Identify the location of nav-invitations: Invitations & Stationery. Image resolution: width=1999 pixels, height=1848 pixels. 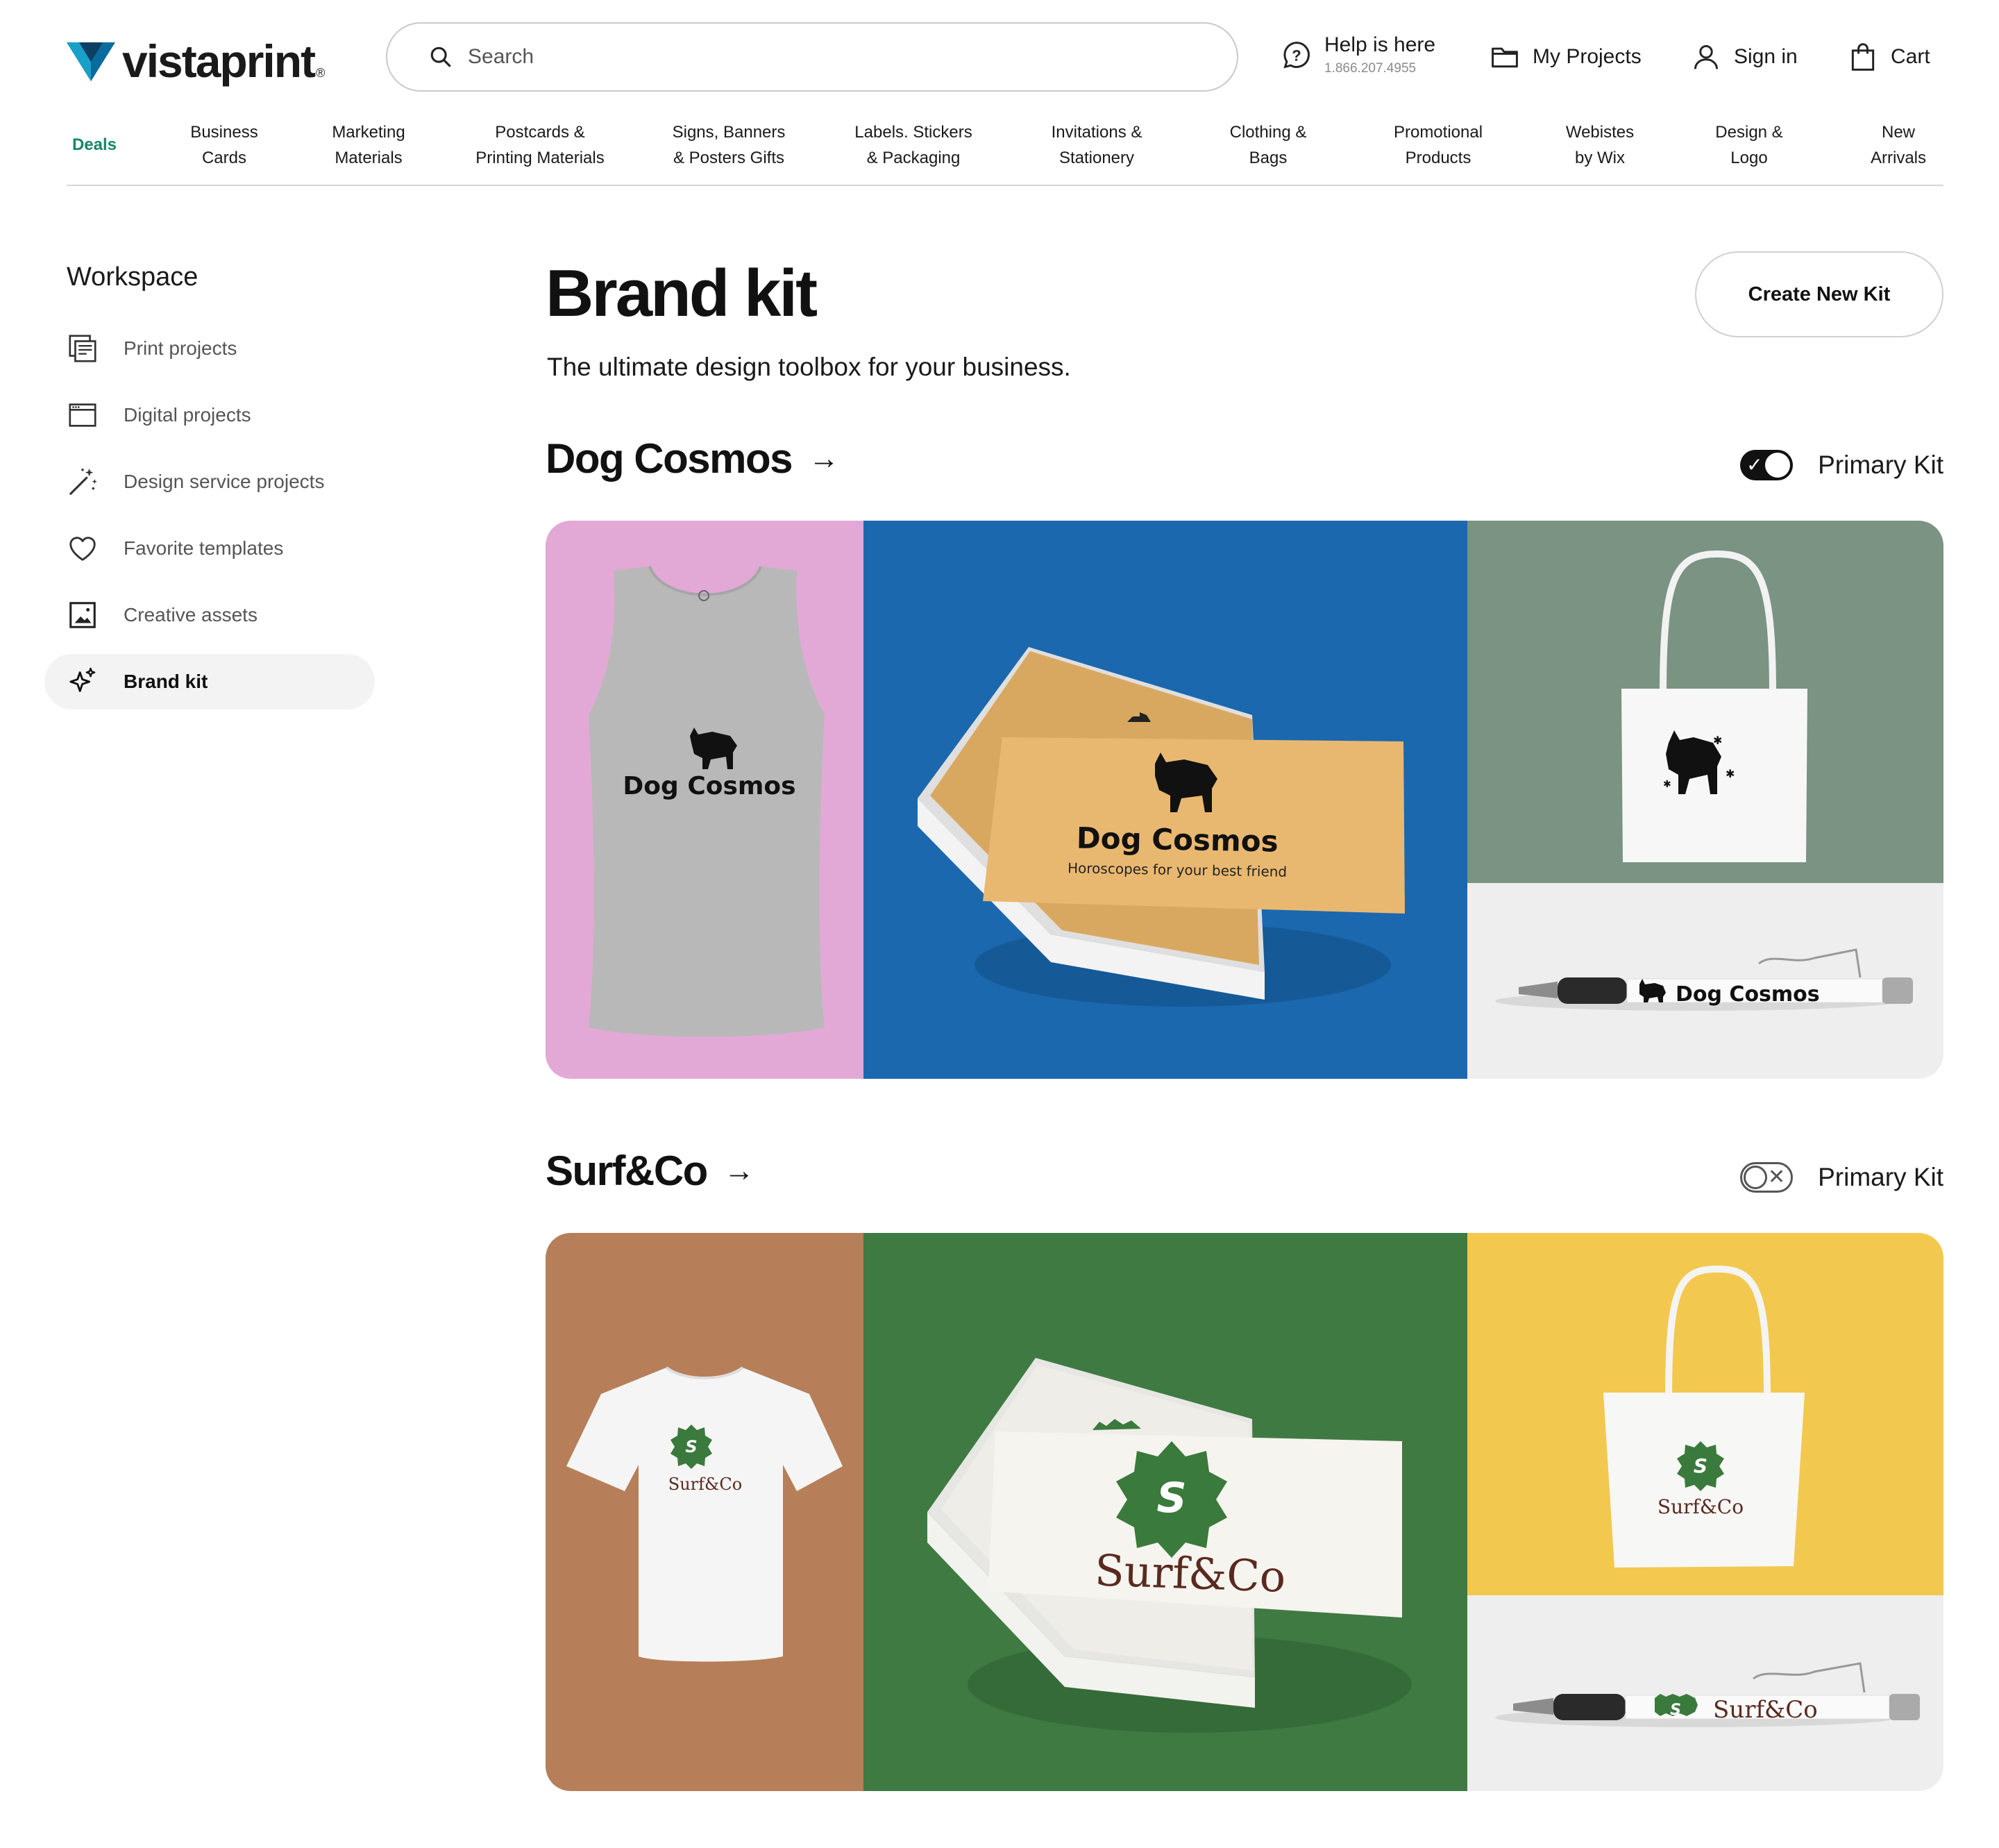
(1097, 145).